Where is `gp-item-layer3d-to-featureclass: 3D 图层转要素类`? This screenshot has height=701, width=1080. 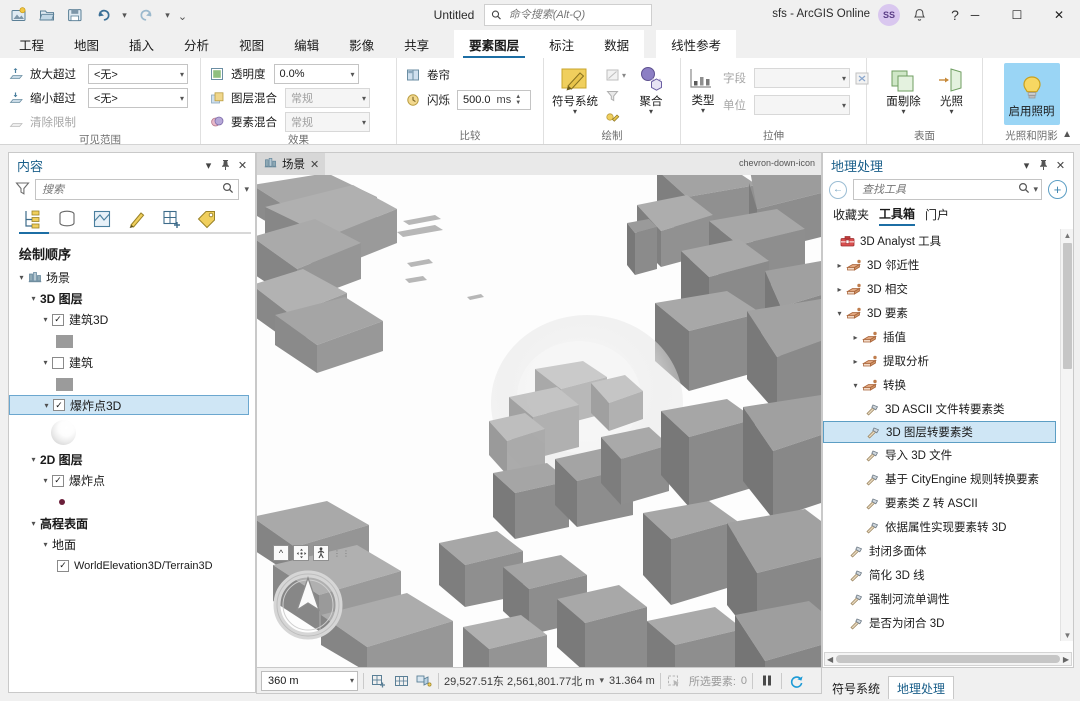
gp-item-layer3d-to-featureclass: 3D 图层转要素类 is located at coordinates (939, 432).